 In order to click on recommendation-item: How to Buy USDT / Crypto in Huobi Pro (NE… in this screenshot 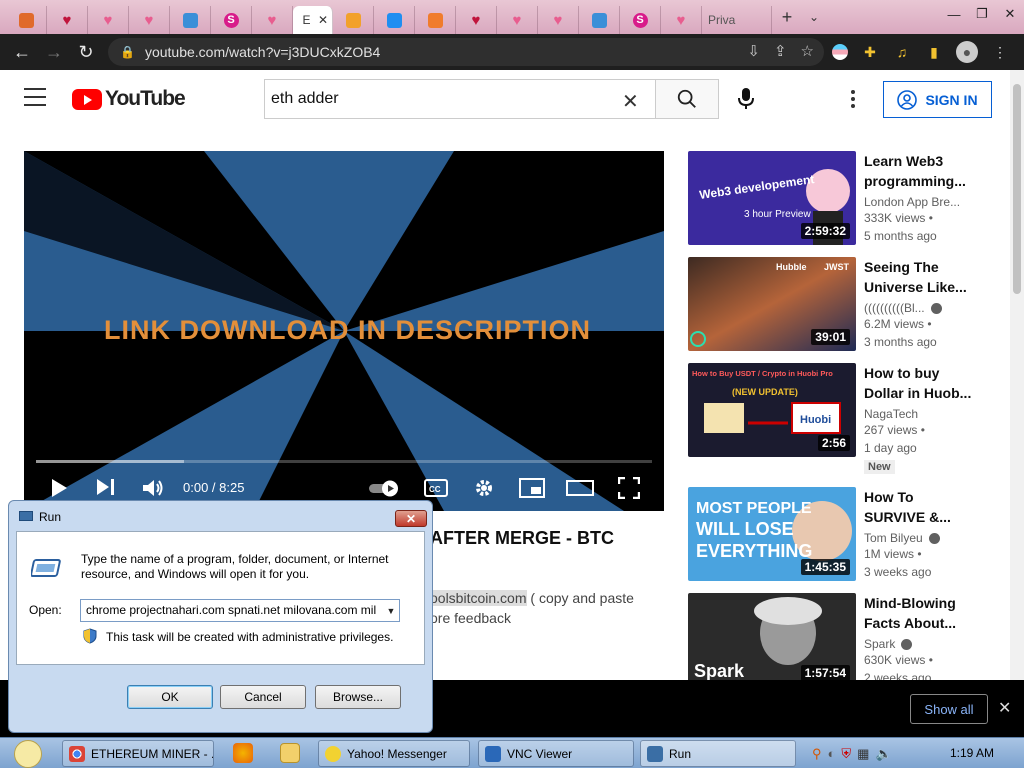, I will do `click(838, 418)`.